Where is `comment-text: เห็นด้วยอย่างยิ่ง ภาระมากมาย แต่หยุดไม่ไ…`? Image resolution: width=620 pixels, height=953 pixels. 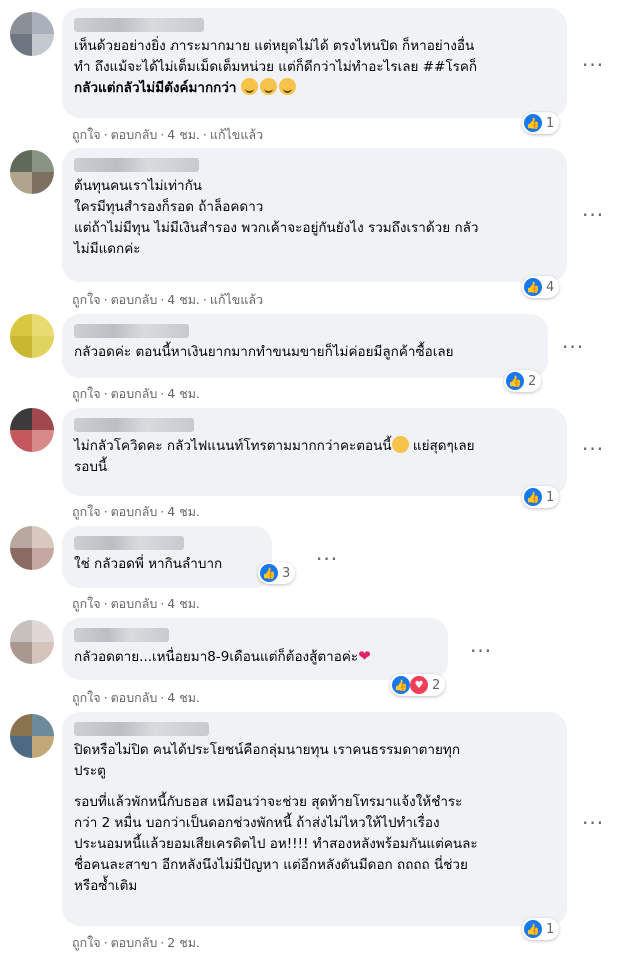 comment-text: เห็นด้วยอย่างยิ่ง ภาระมากมาย แต่หยุดไม่ไ… is located at coordinates (276, 67).